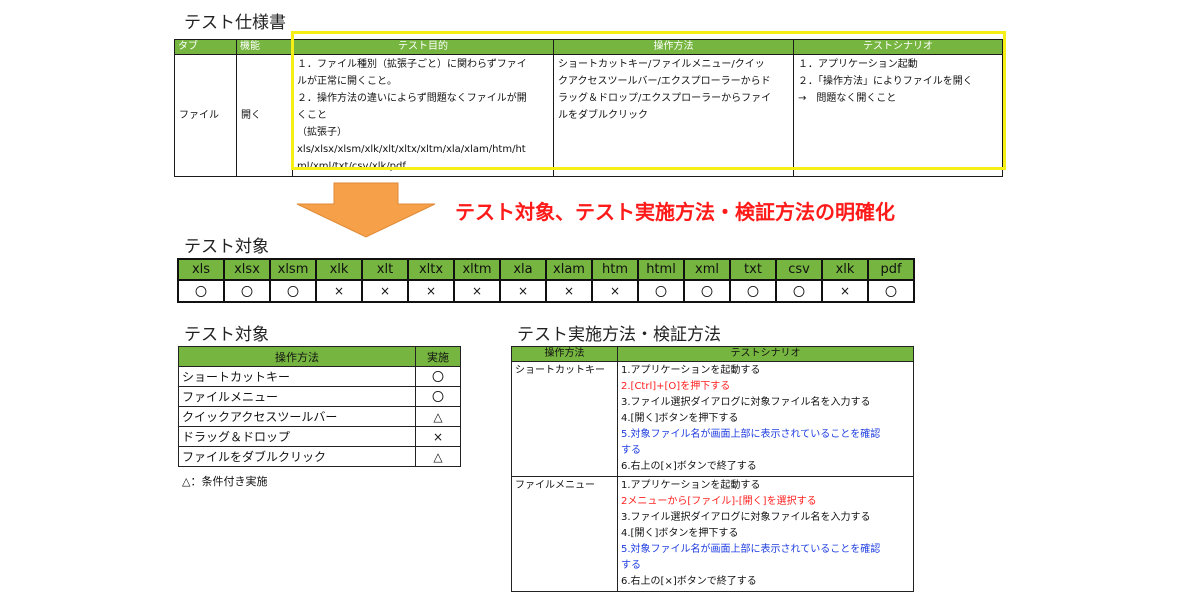 The image size is (1200, 600). Describe the element at coordinates (205, 115) in the screenshot. I see `cell-tab: ファイル` at that location.